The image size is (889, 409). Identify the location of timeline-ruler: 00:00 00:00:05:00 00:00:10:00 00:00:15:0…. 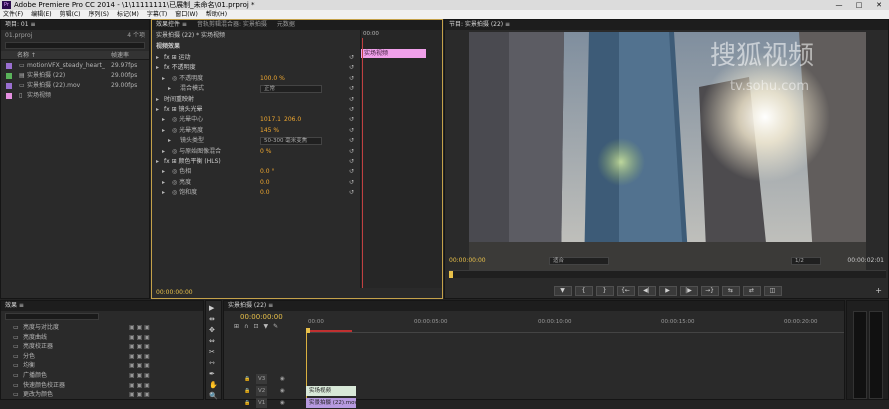
(575, 326).